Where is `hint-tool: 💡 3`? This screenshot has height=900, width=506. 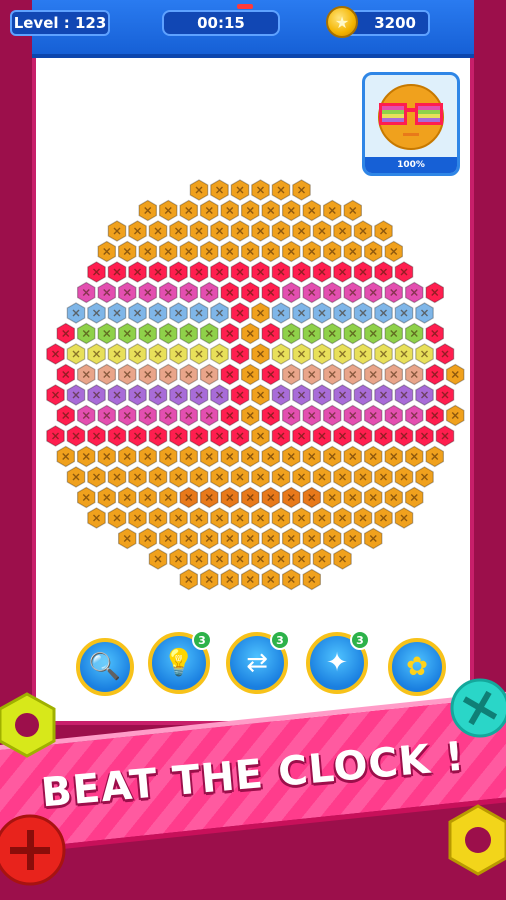 hint-tool: 💡 3 is located at coordinates (180, 662).